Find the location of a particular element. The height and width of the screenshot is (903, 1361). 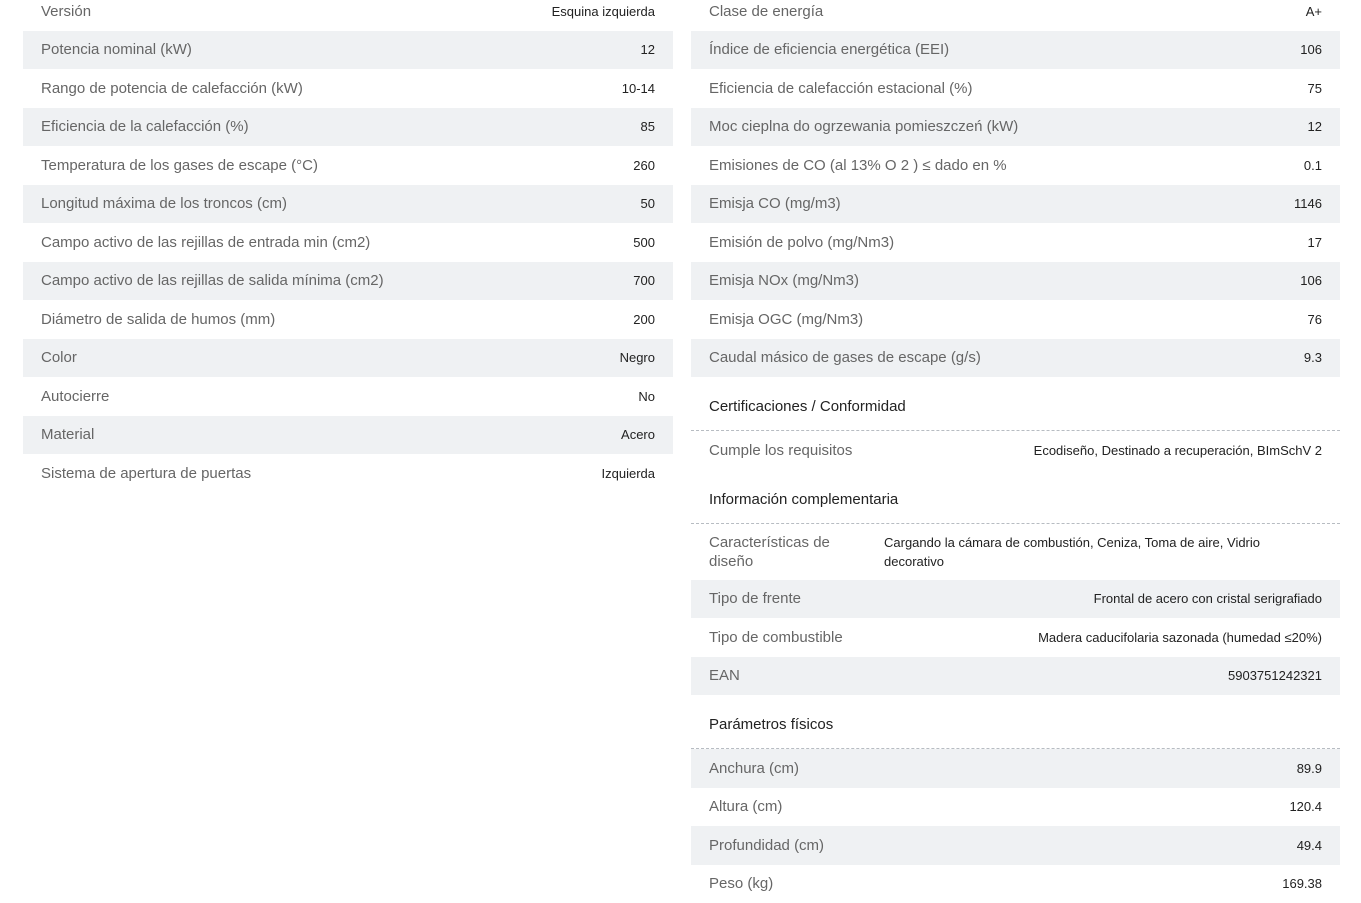

spec-value: A+ is located at coordinates (1314, 11).